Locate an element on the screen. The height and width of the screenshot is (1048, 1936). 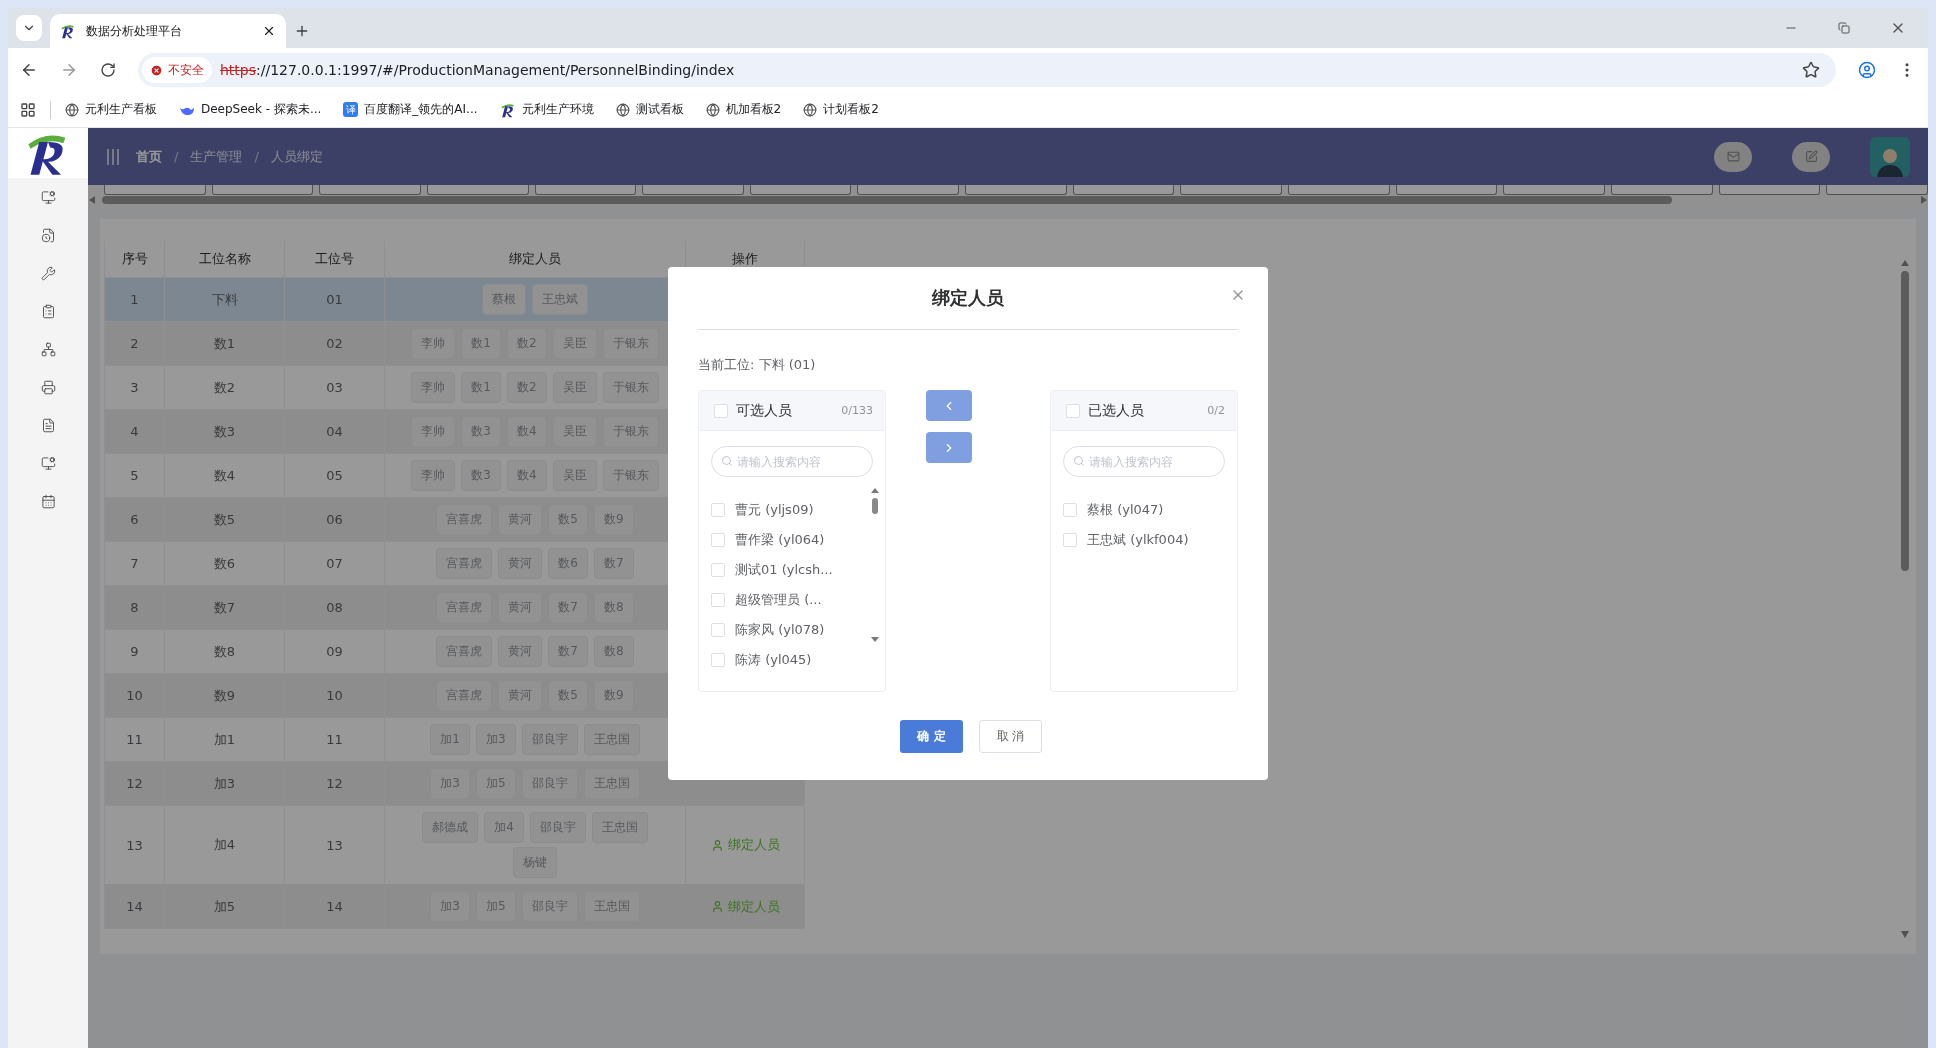
table-cell: 2 is located at coordinates (135, 343).